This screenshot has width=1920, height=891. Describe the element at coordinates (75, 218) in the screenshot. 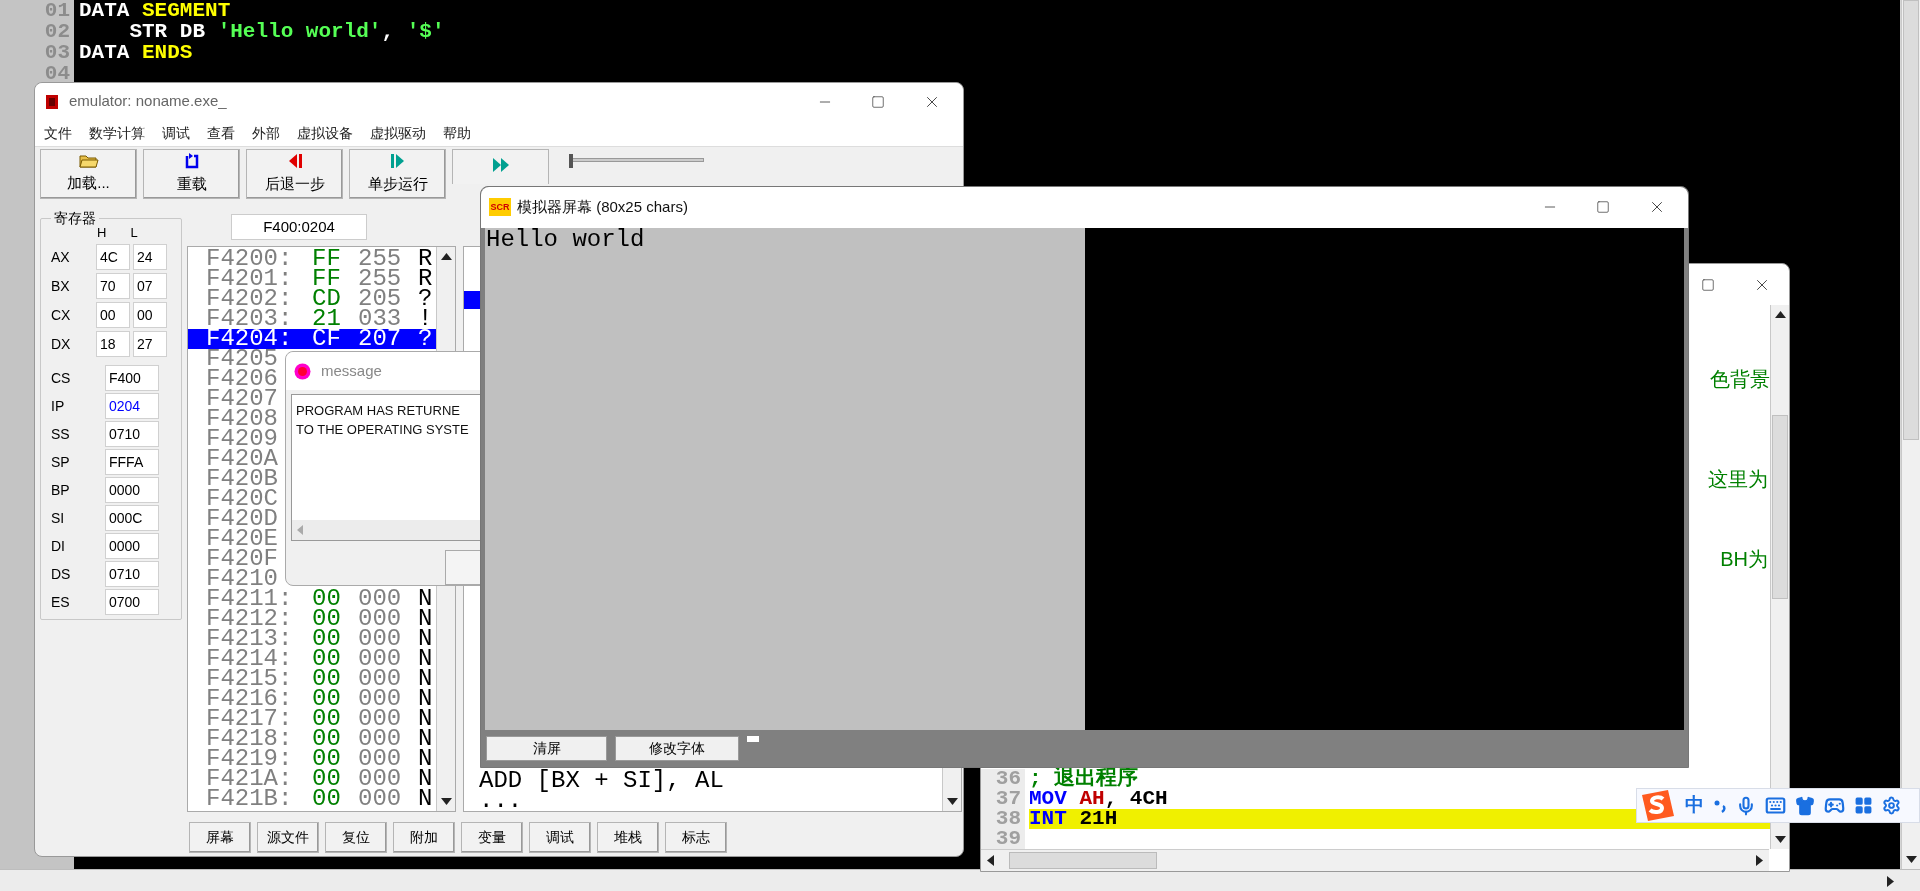

I see `group-label: 寄存器` at that location.